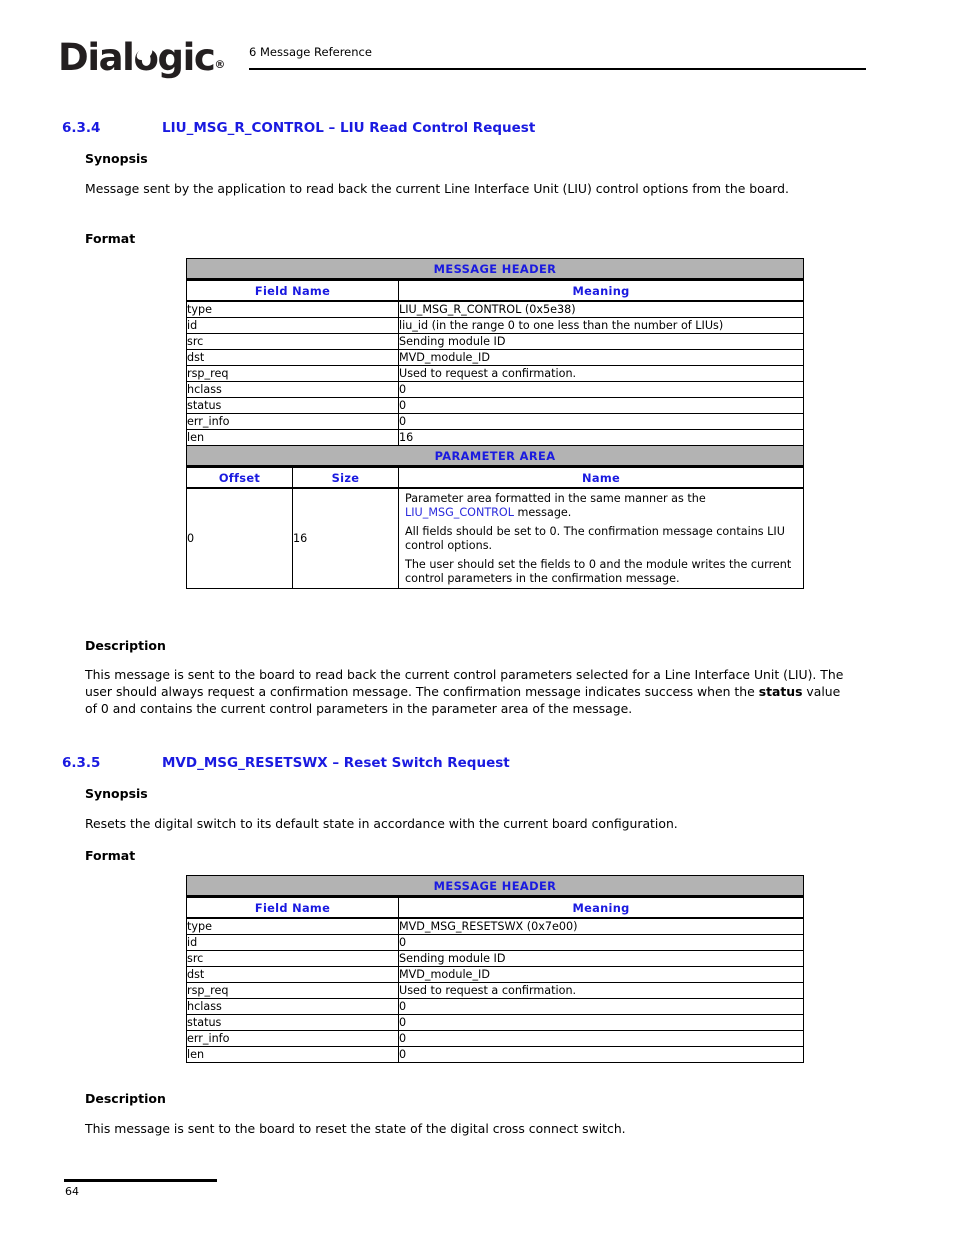  What do you see at coordinates (601, 907) in the screenshot?
I see `col-meaning-635: Meaning` at bounding box center [601, 907].